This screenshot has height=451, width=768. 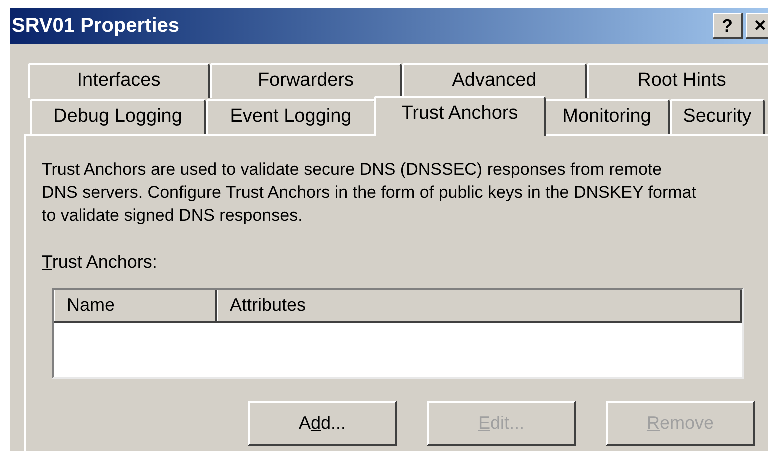 What do you see at coordinates (135, 305) in the screenshot?
I see `column-header: Name` at bounding box center [135, 305].